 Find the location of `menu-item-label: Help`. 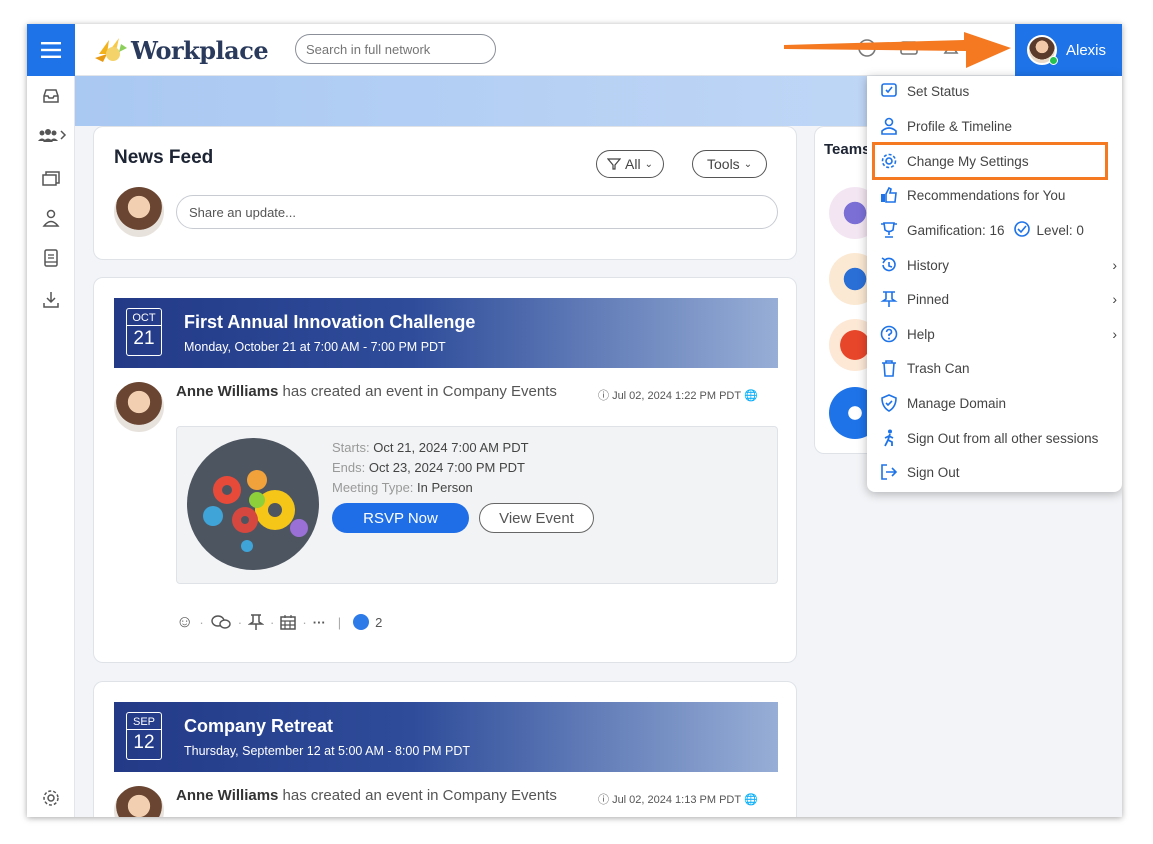

menu-item-label: Help is located at coordinates (921, 334).